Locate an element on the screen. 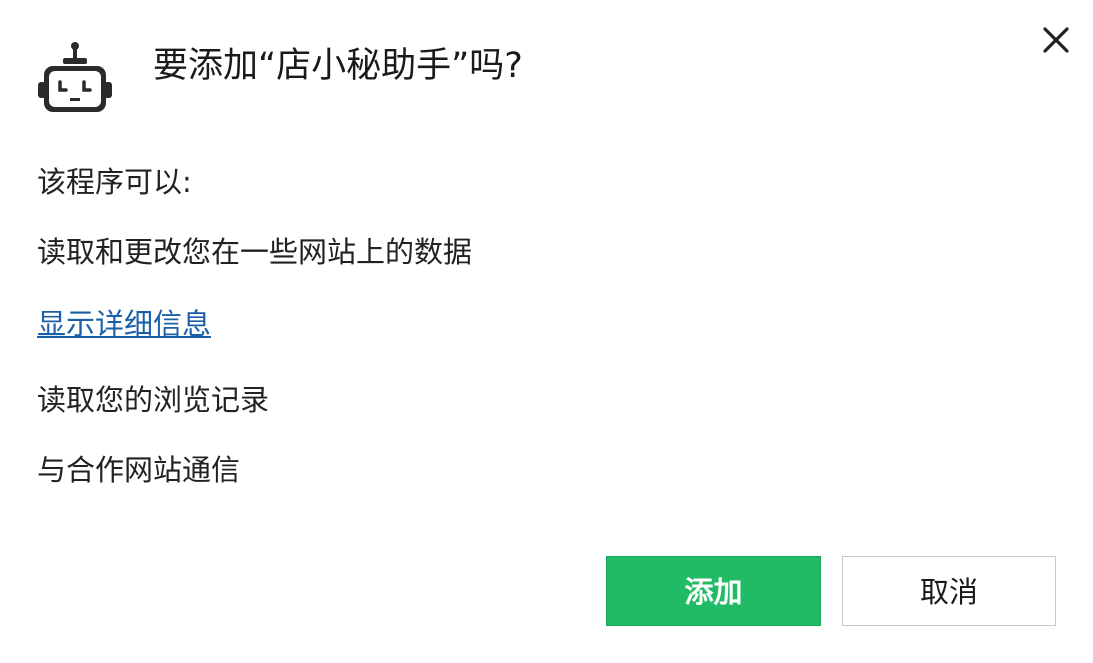 Image resolution: width=1093 pixels, height=663 pixels. robot-icon is located at coordinates (75, 78).